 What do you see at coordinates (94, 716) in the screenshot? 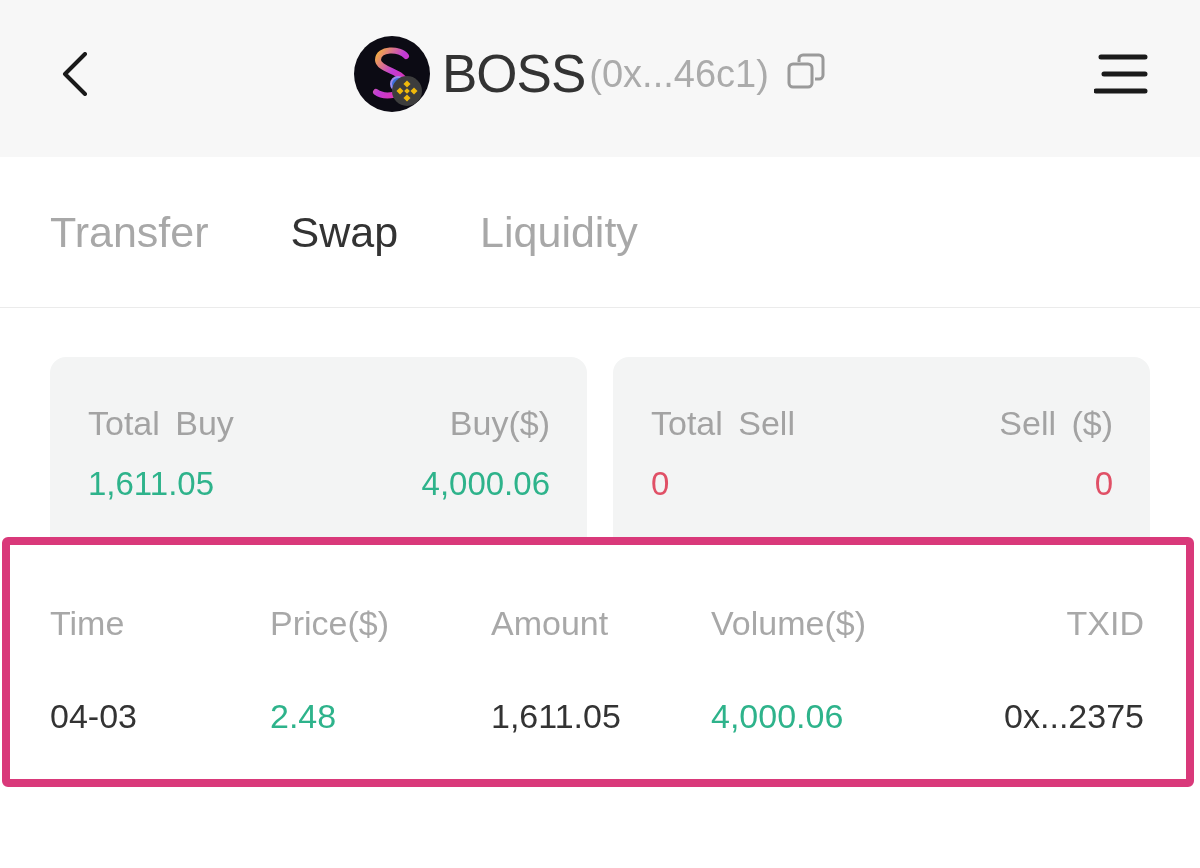
I see `table-cell-text: 04-03` at bounding box center [94, 716].